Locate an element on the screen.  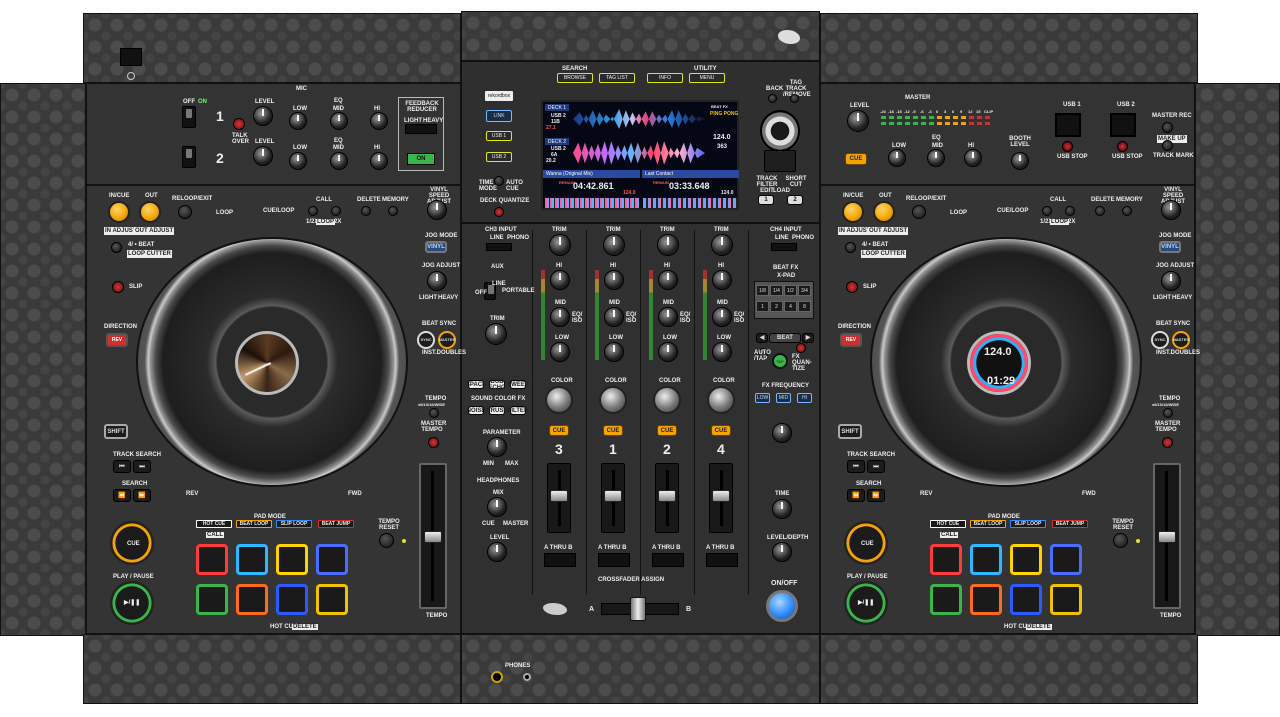
mic1-level-knob is located at coordinates (263, 116).